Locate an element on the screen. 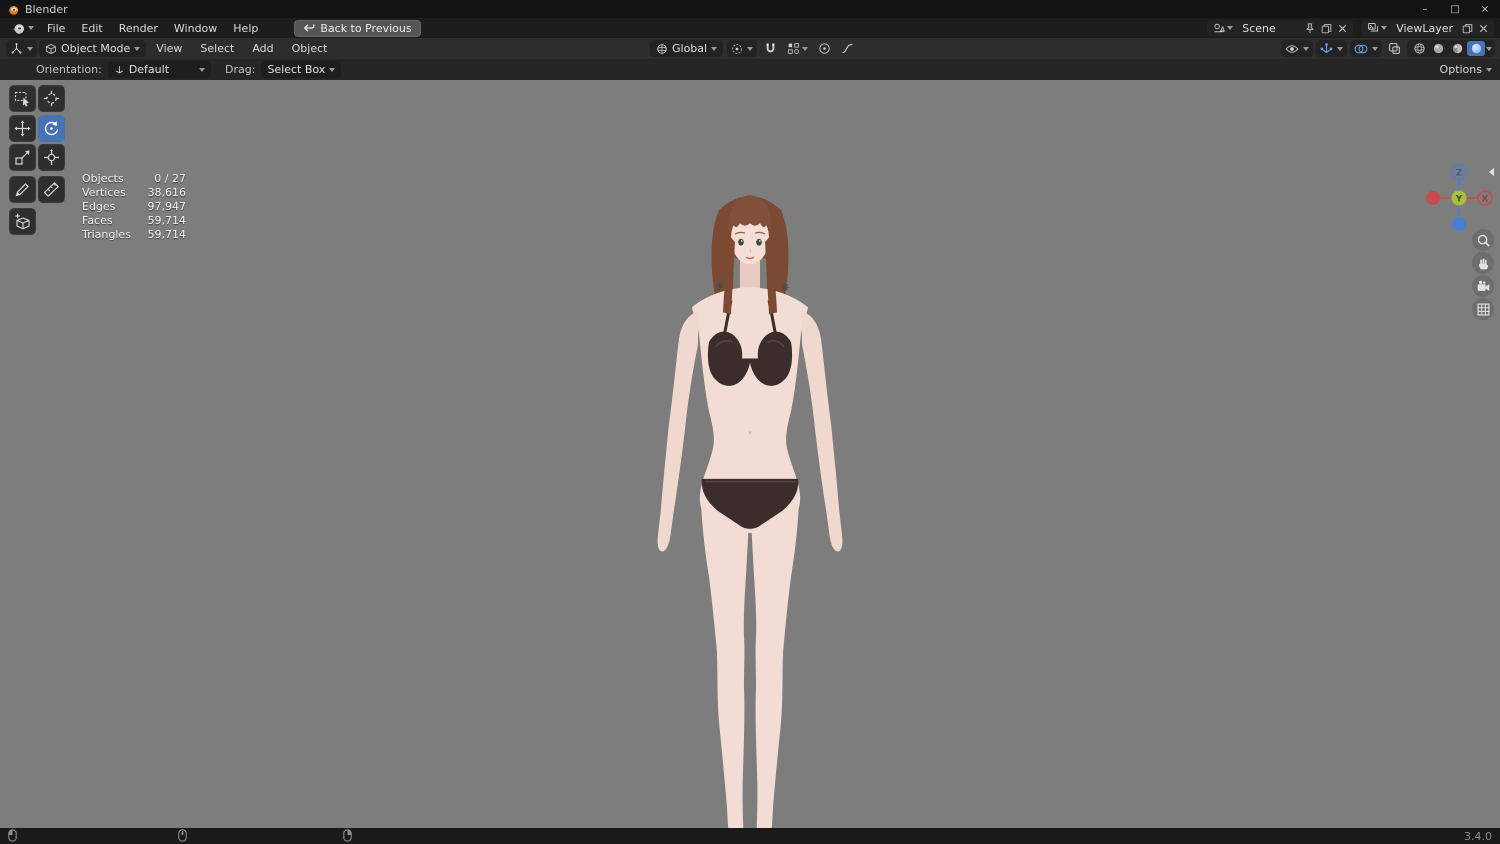 The width and height of the screenshot is (1500, 844). scale-tool-button is located at coordinates (22, 157).